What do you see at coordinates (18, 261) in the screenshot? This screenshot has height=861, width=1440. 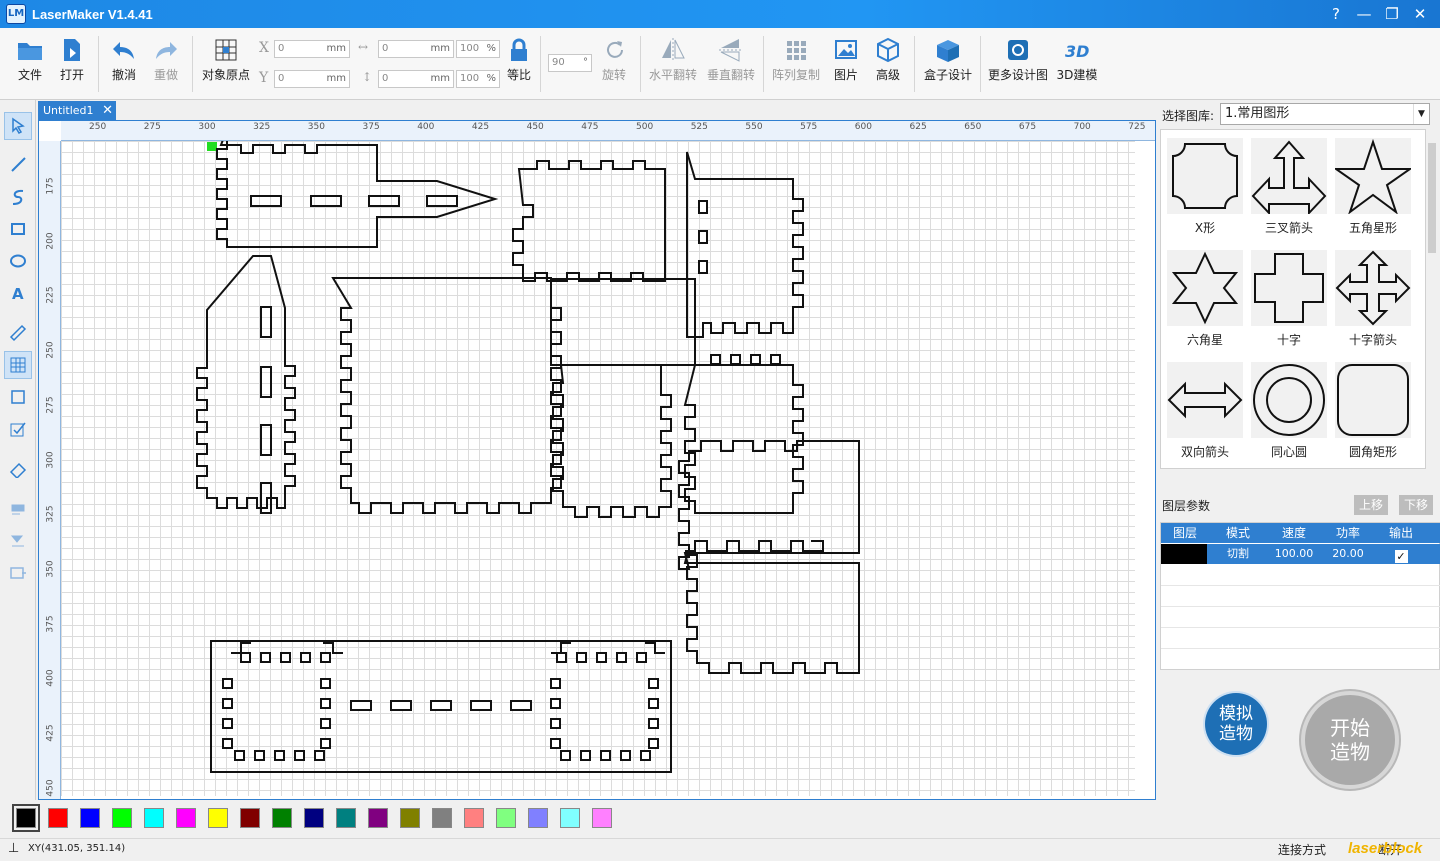 I see `ellipse-tool` at bounding box center [18, 261].